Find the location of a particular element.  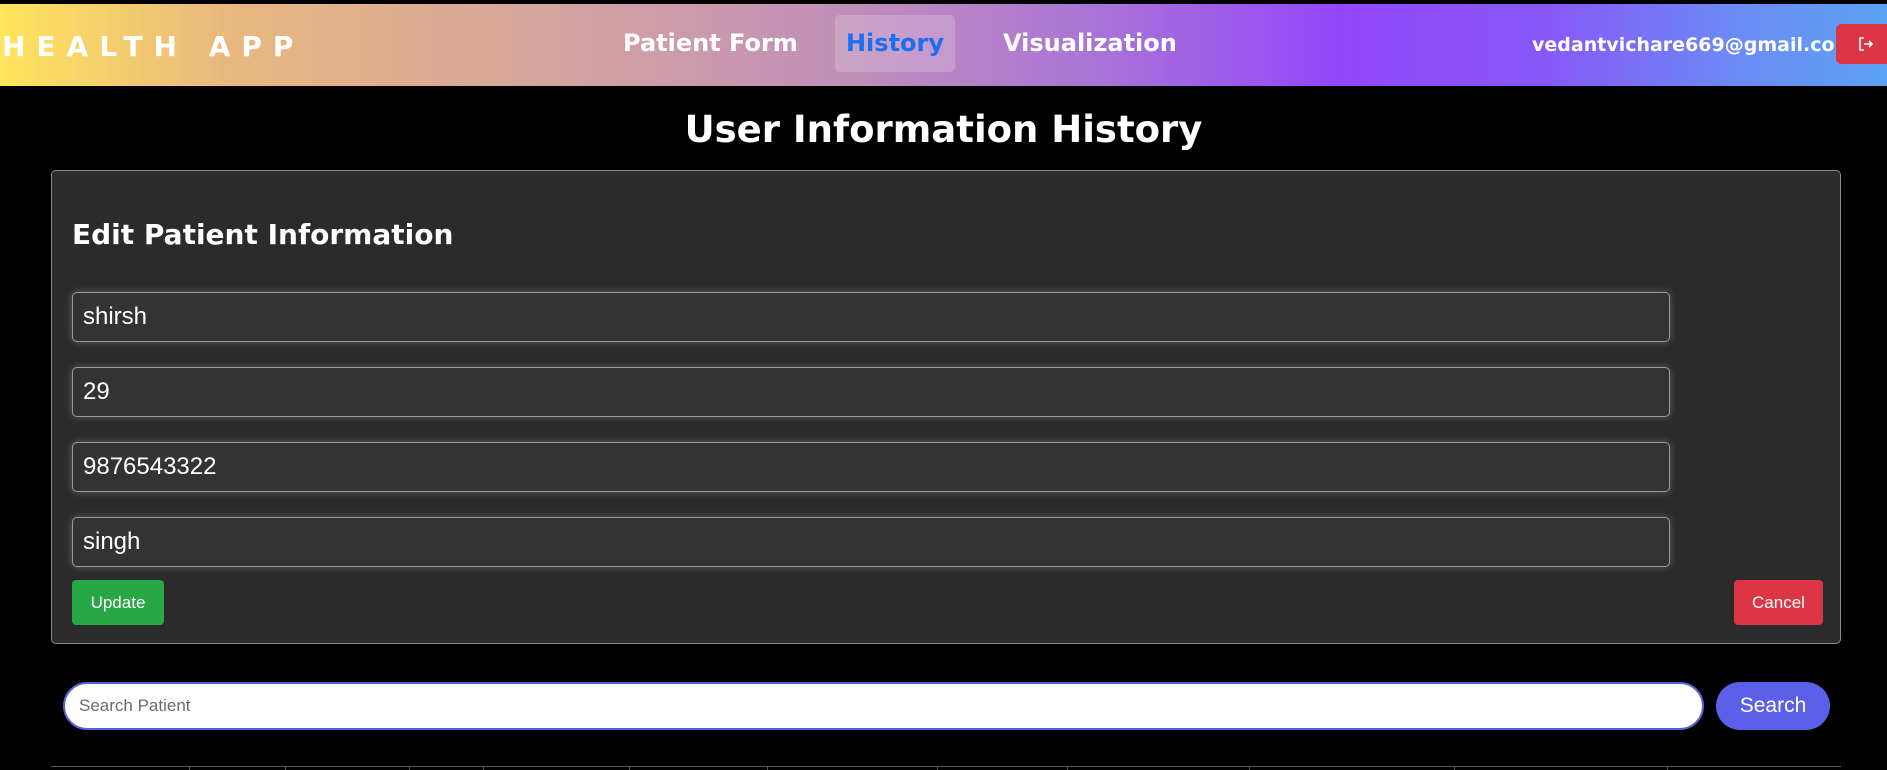

nav-link-history: History is located at coordinates (895, 43).